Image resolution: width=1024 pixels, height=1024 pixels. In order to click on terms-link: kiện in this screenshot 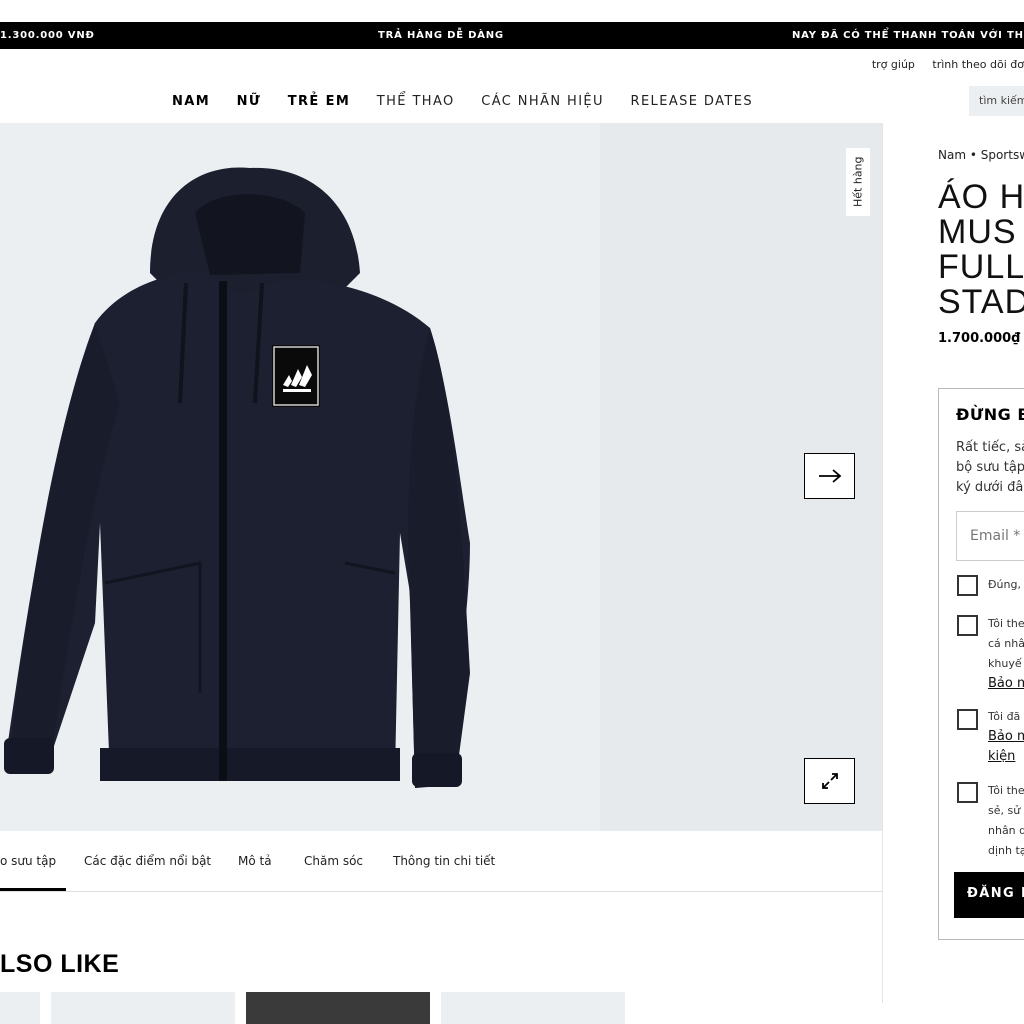, I will do `click(1001, 757)`.